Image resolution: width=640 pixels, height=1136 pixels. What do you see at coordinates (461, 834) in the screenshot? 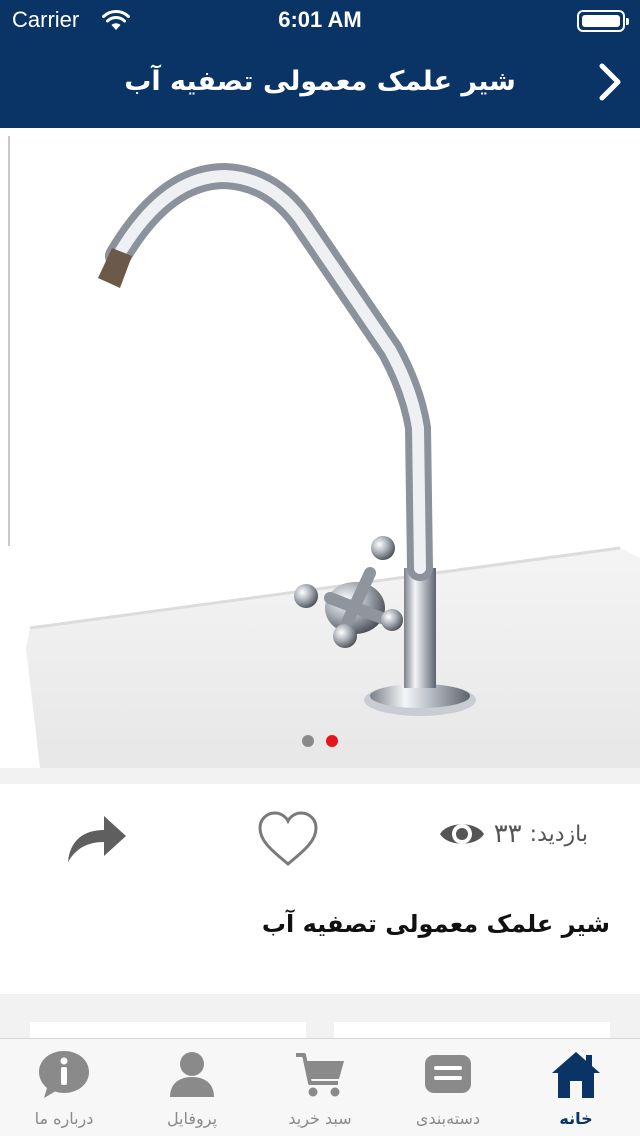
I see `eye-icon` at bounding box center [461, 834].